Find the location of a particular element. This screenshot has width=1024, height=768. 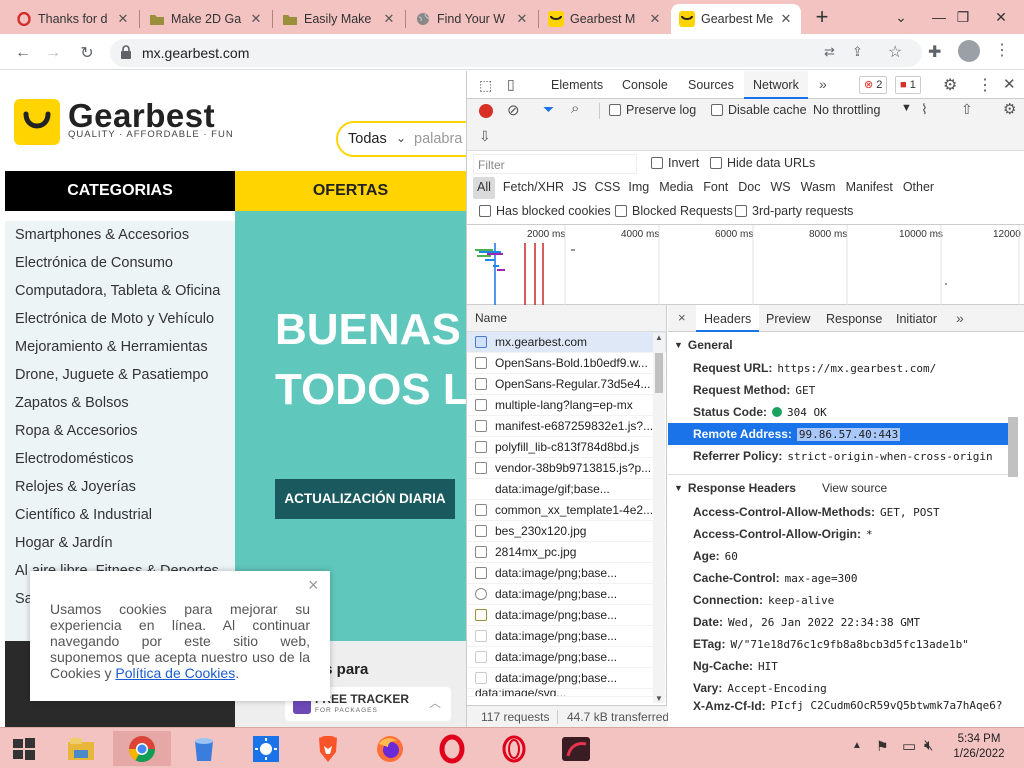

extensions-icon: ✚ is located at coordinates (934, 52).